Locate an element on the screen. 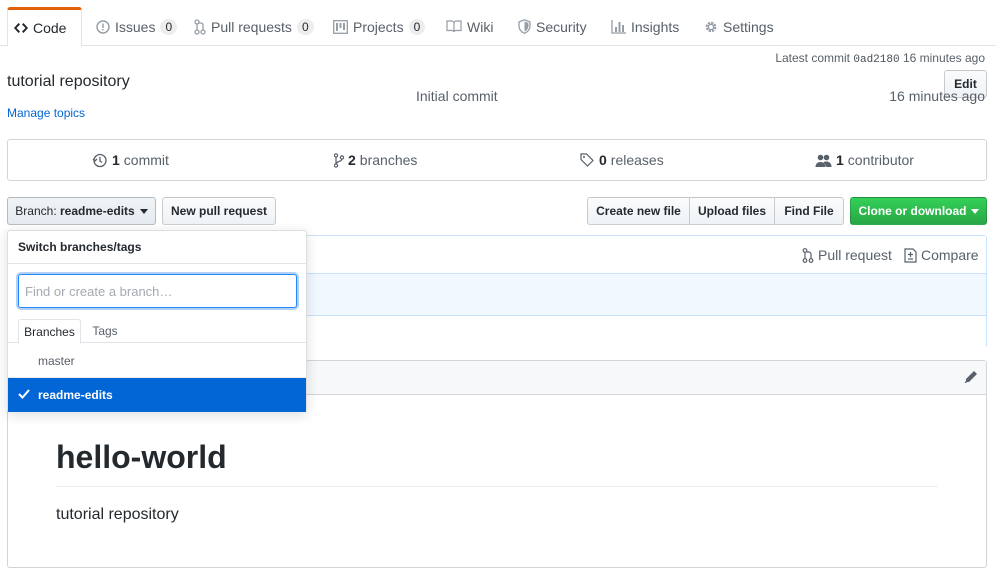 This screenshot has width=996, height=580. commit-message-link: Initial commit is located at coordinates (457, 96).